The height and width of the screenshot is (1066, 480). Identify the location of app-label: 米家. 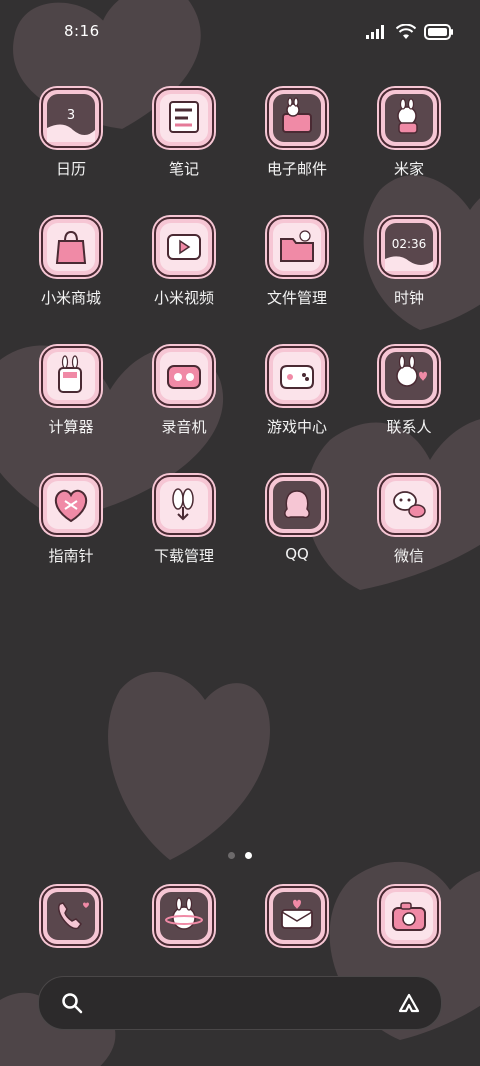
(408, 169).